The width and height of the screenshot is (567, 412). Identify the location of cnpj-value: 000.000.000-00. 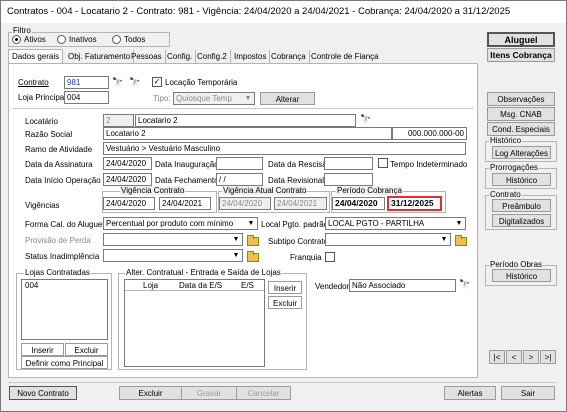
(435, 133).